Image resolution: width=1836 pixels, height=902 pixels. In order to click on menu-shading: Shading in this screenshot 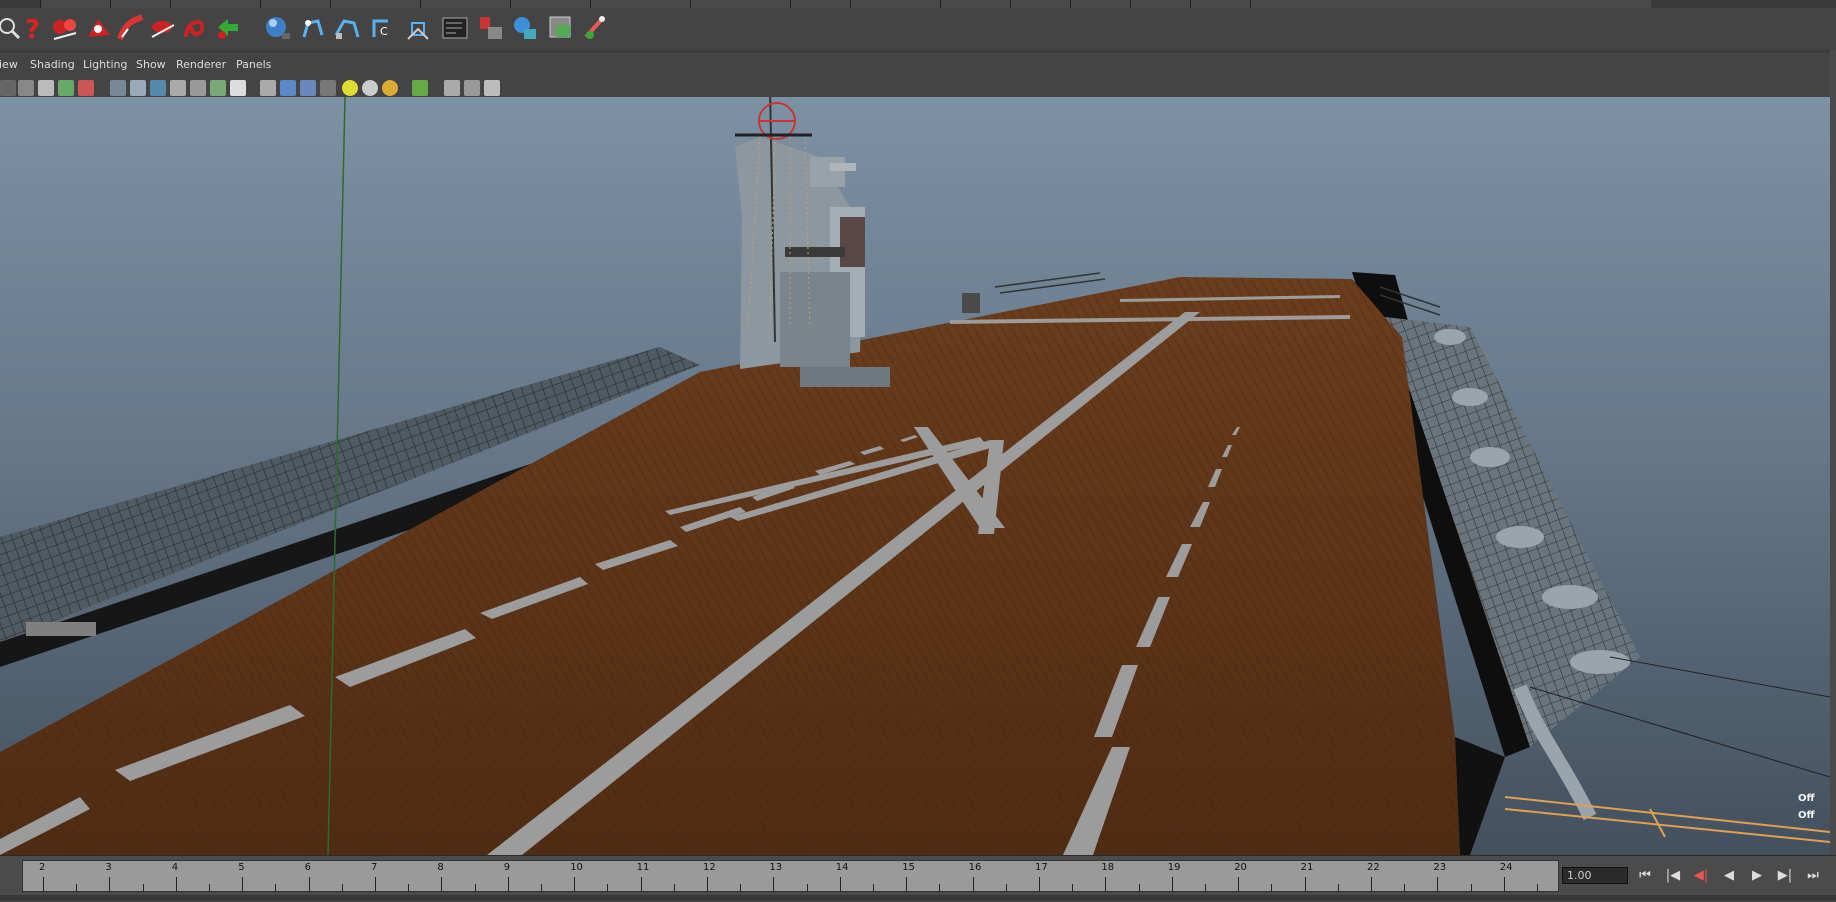, I will do `click(52, 64)`.